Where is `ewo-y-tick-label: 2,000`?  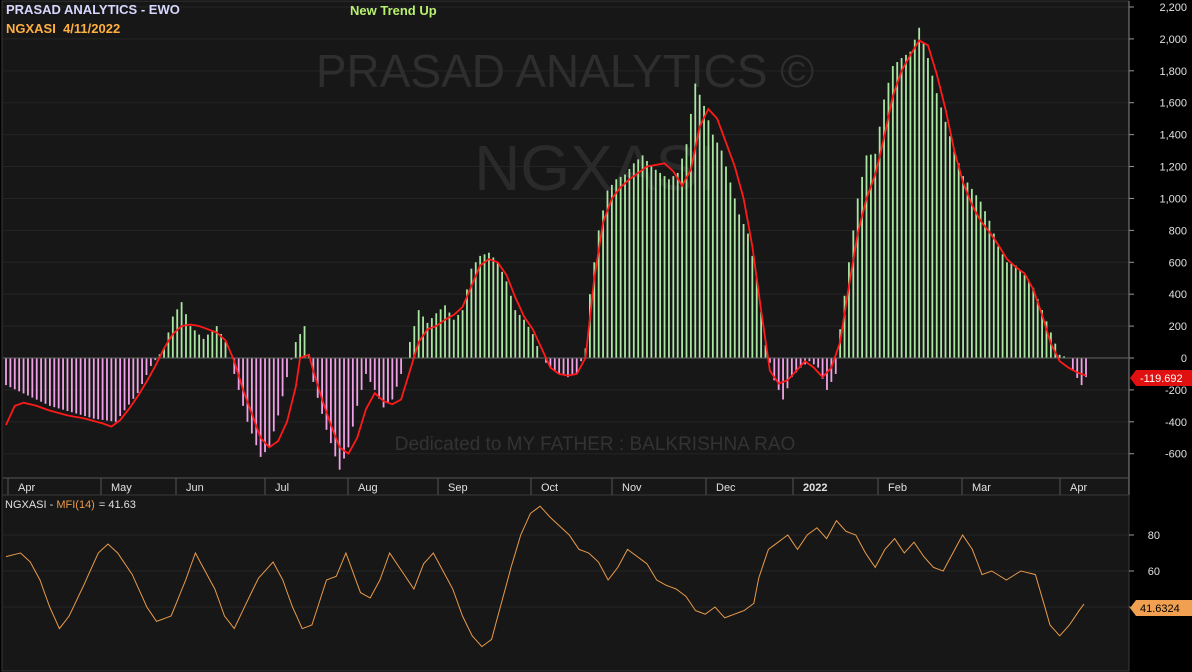
ewo-y-tick-label: 2,000 is located at coordinates (1173, 40).